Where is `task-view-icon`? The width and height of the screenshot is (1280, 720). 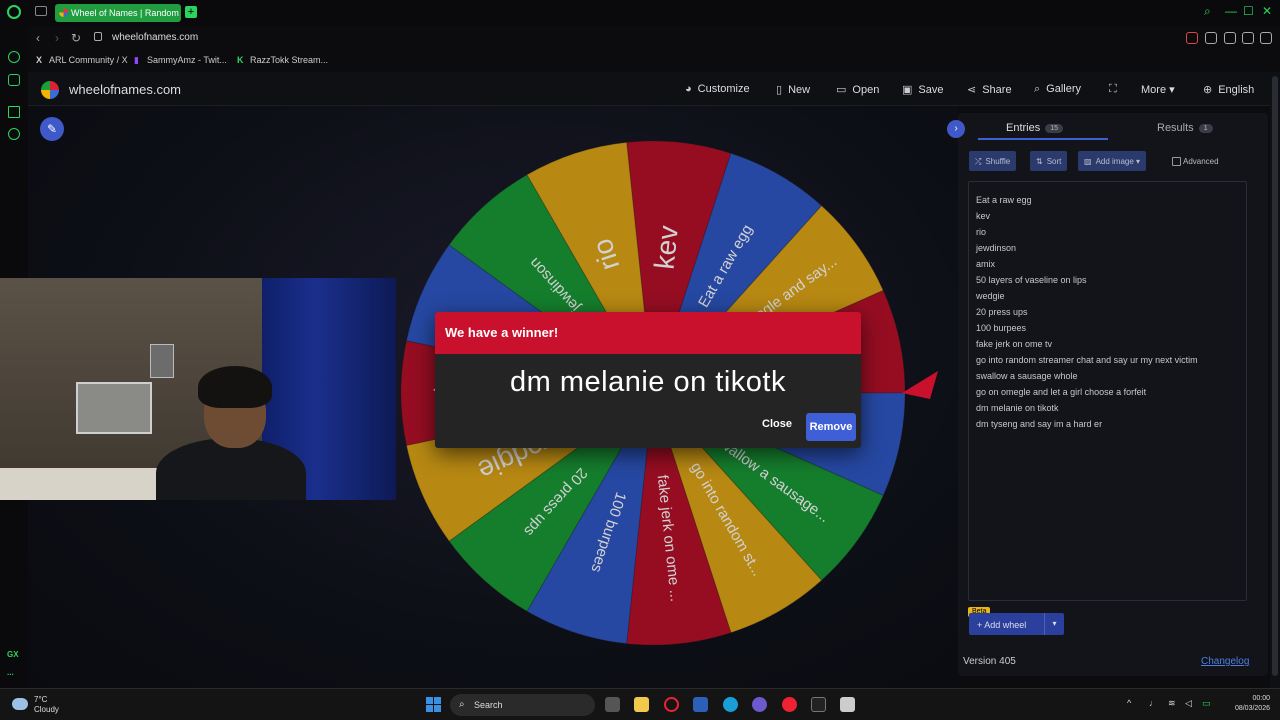
task-view-icon is located at coordinates (612, 704).